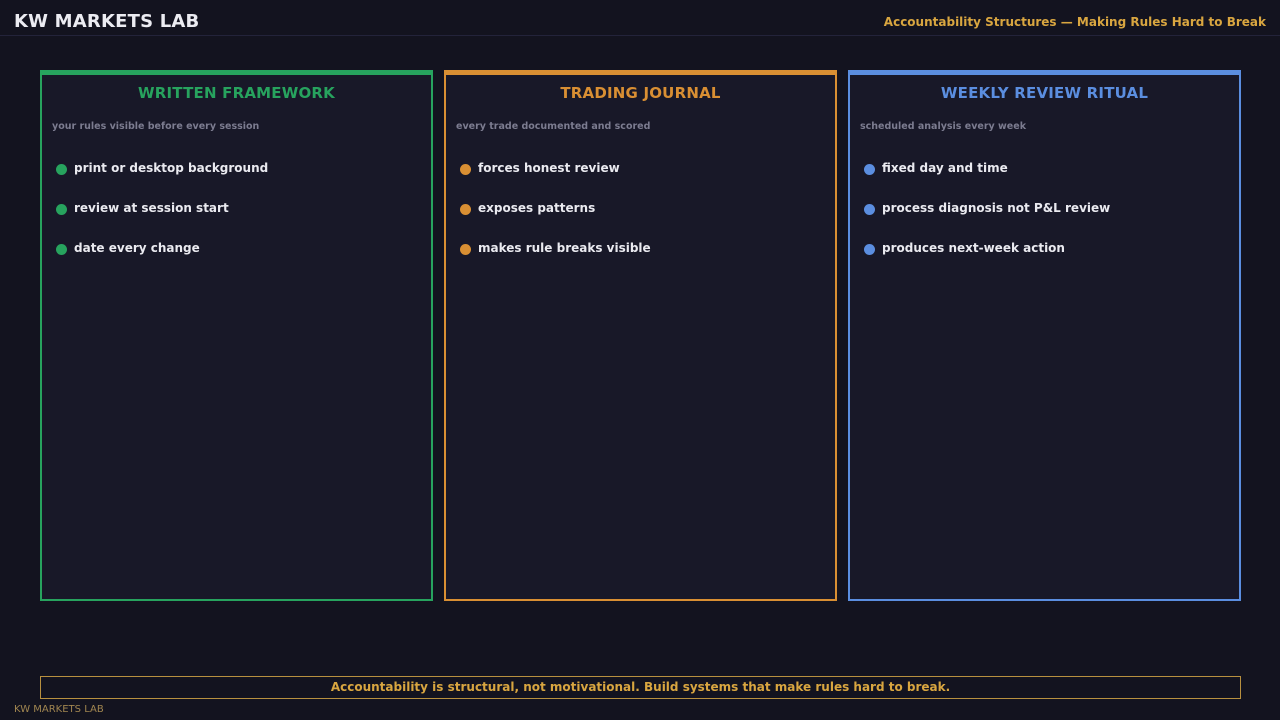 The width and height of the screenshot is (1280, 720). What do you see at coordinates (107, 21) in the screenshot?
I see `brand-logo-text: KW MARKETS LAB` at bounding box center [107, 21].